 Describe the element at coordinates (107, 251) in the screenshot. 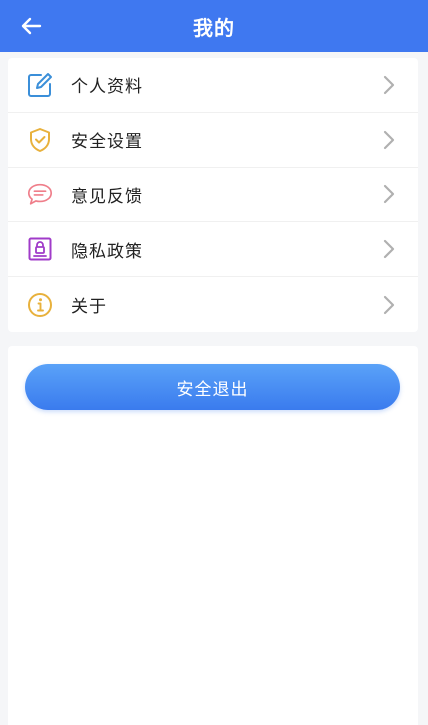

I see `menu-item-label: 隐私政策` at that location.